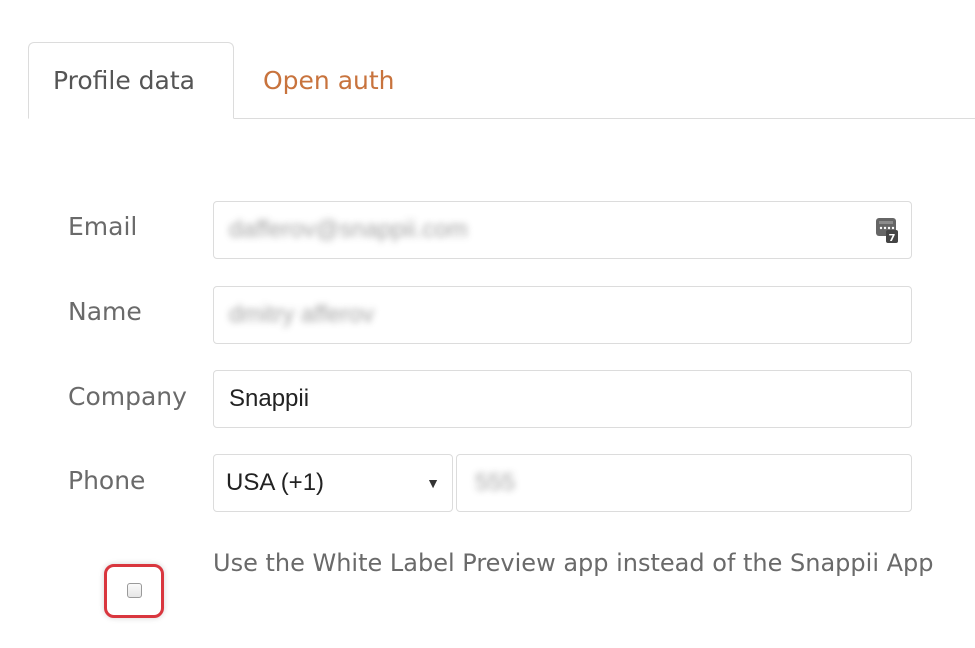 This screenshot has width=975, height=648. What do you see at coordinates (501, 80) in the screenshot?
I see `tab-bar: Profile data Open auth` at bounding box center [501, 80].